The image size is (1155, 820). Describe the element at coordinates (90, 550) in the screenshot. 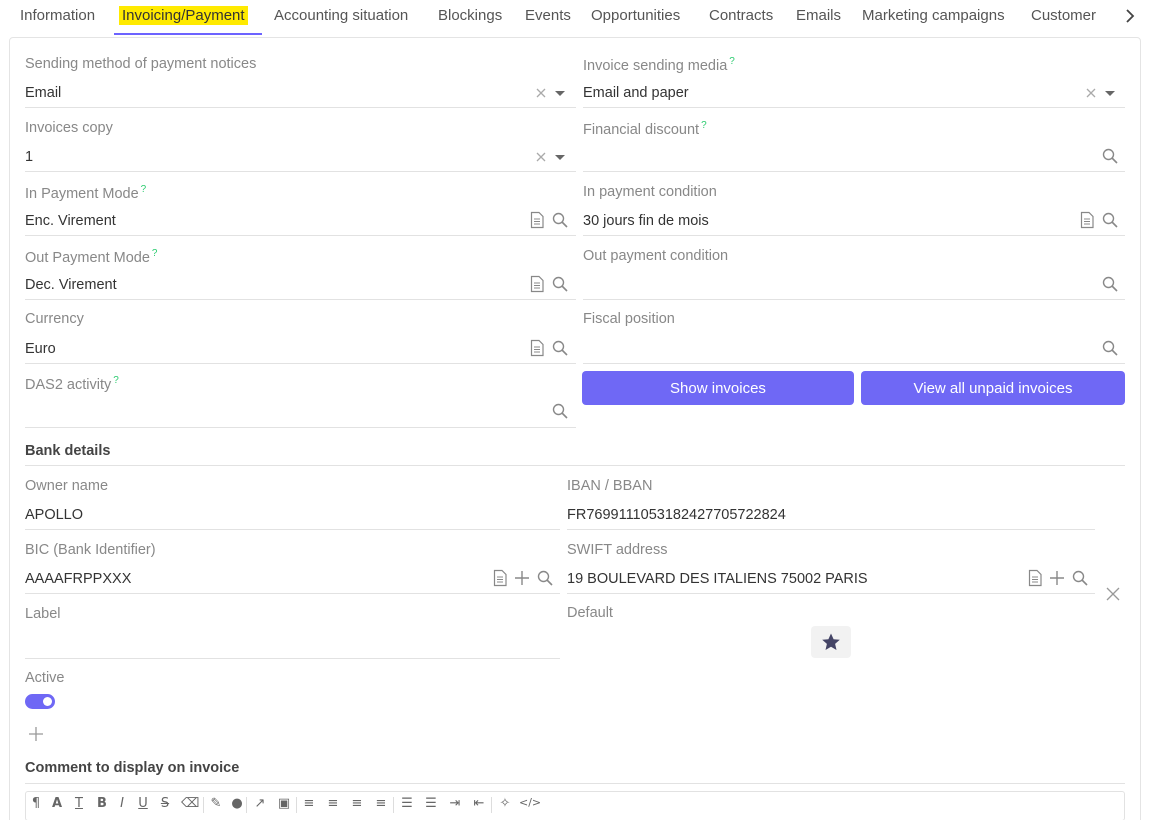

I see `bic-label: BIC (Bank Identifier)` at that location.